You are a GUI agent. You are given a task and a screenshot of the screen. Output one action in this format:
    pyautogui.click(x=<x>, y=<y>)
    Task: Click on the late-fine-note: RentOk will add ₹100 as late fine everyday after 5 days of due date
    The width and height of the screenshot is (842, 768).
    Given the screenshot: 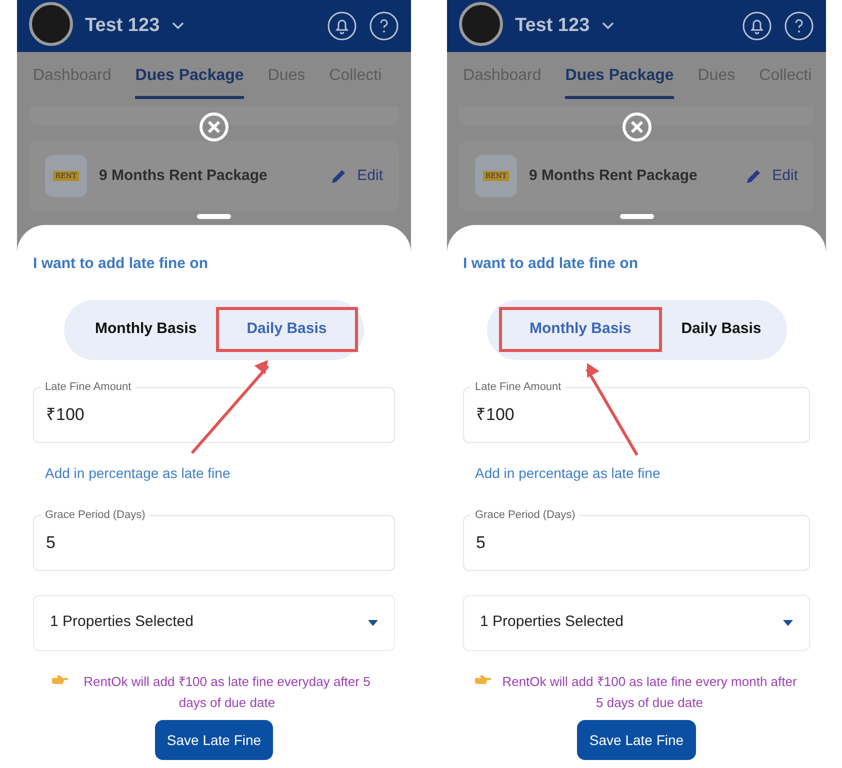 What is the action you would take?
    pyautogui.click(x=227, y=692)
    